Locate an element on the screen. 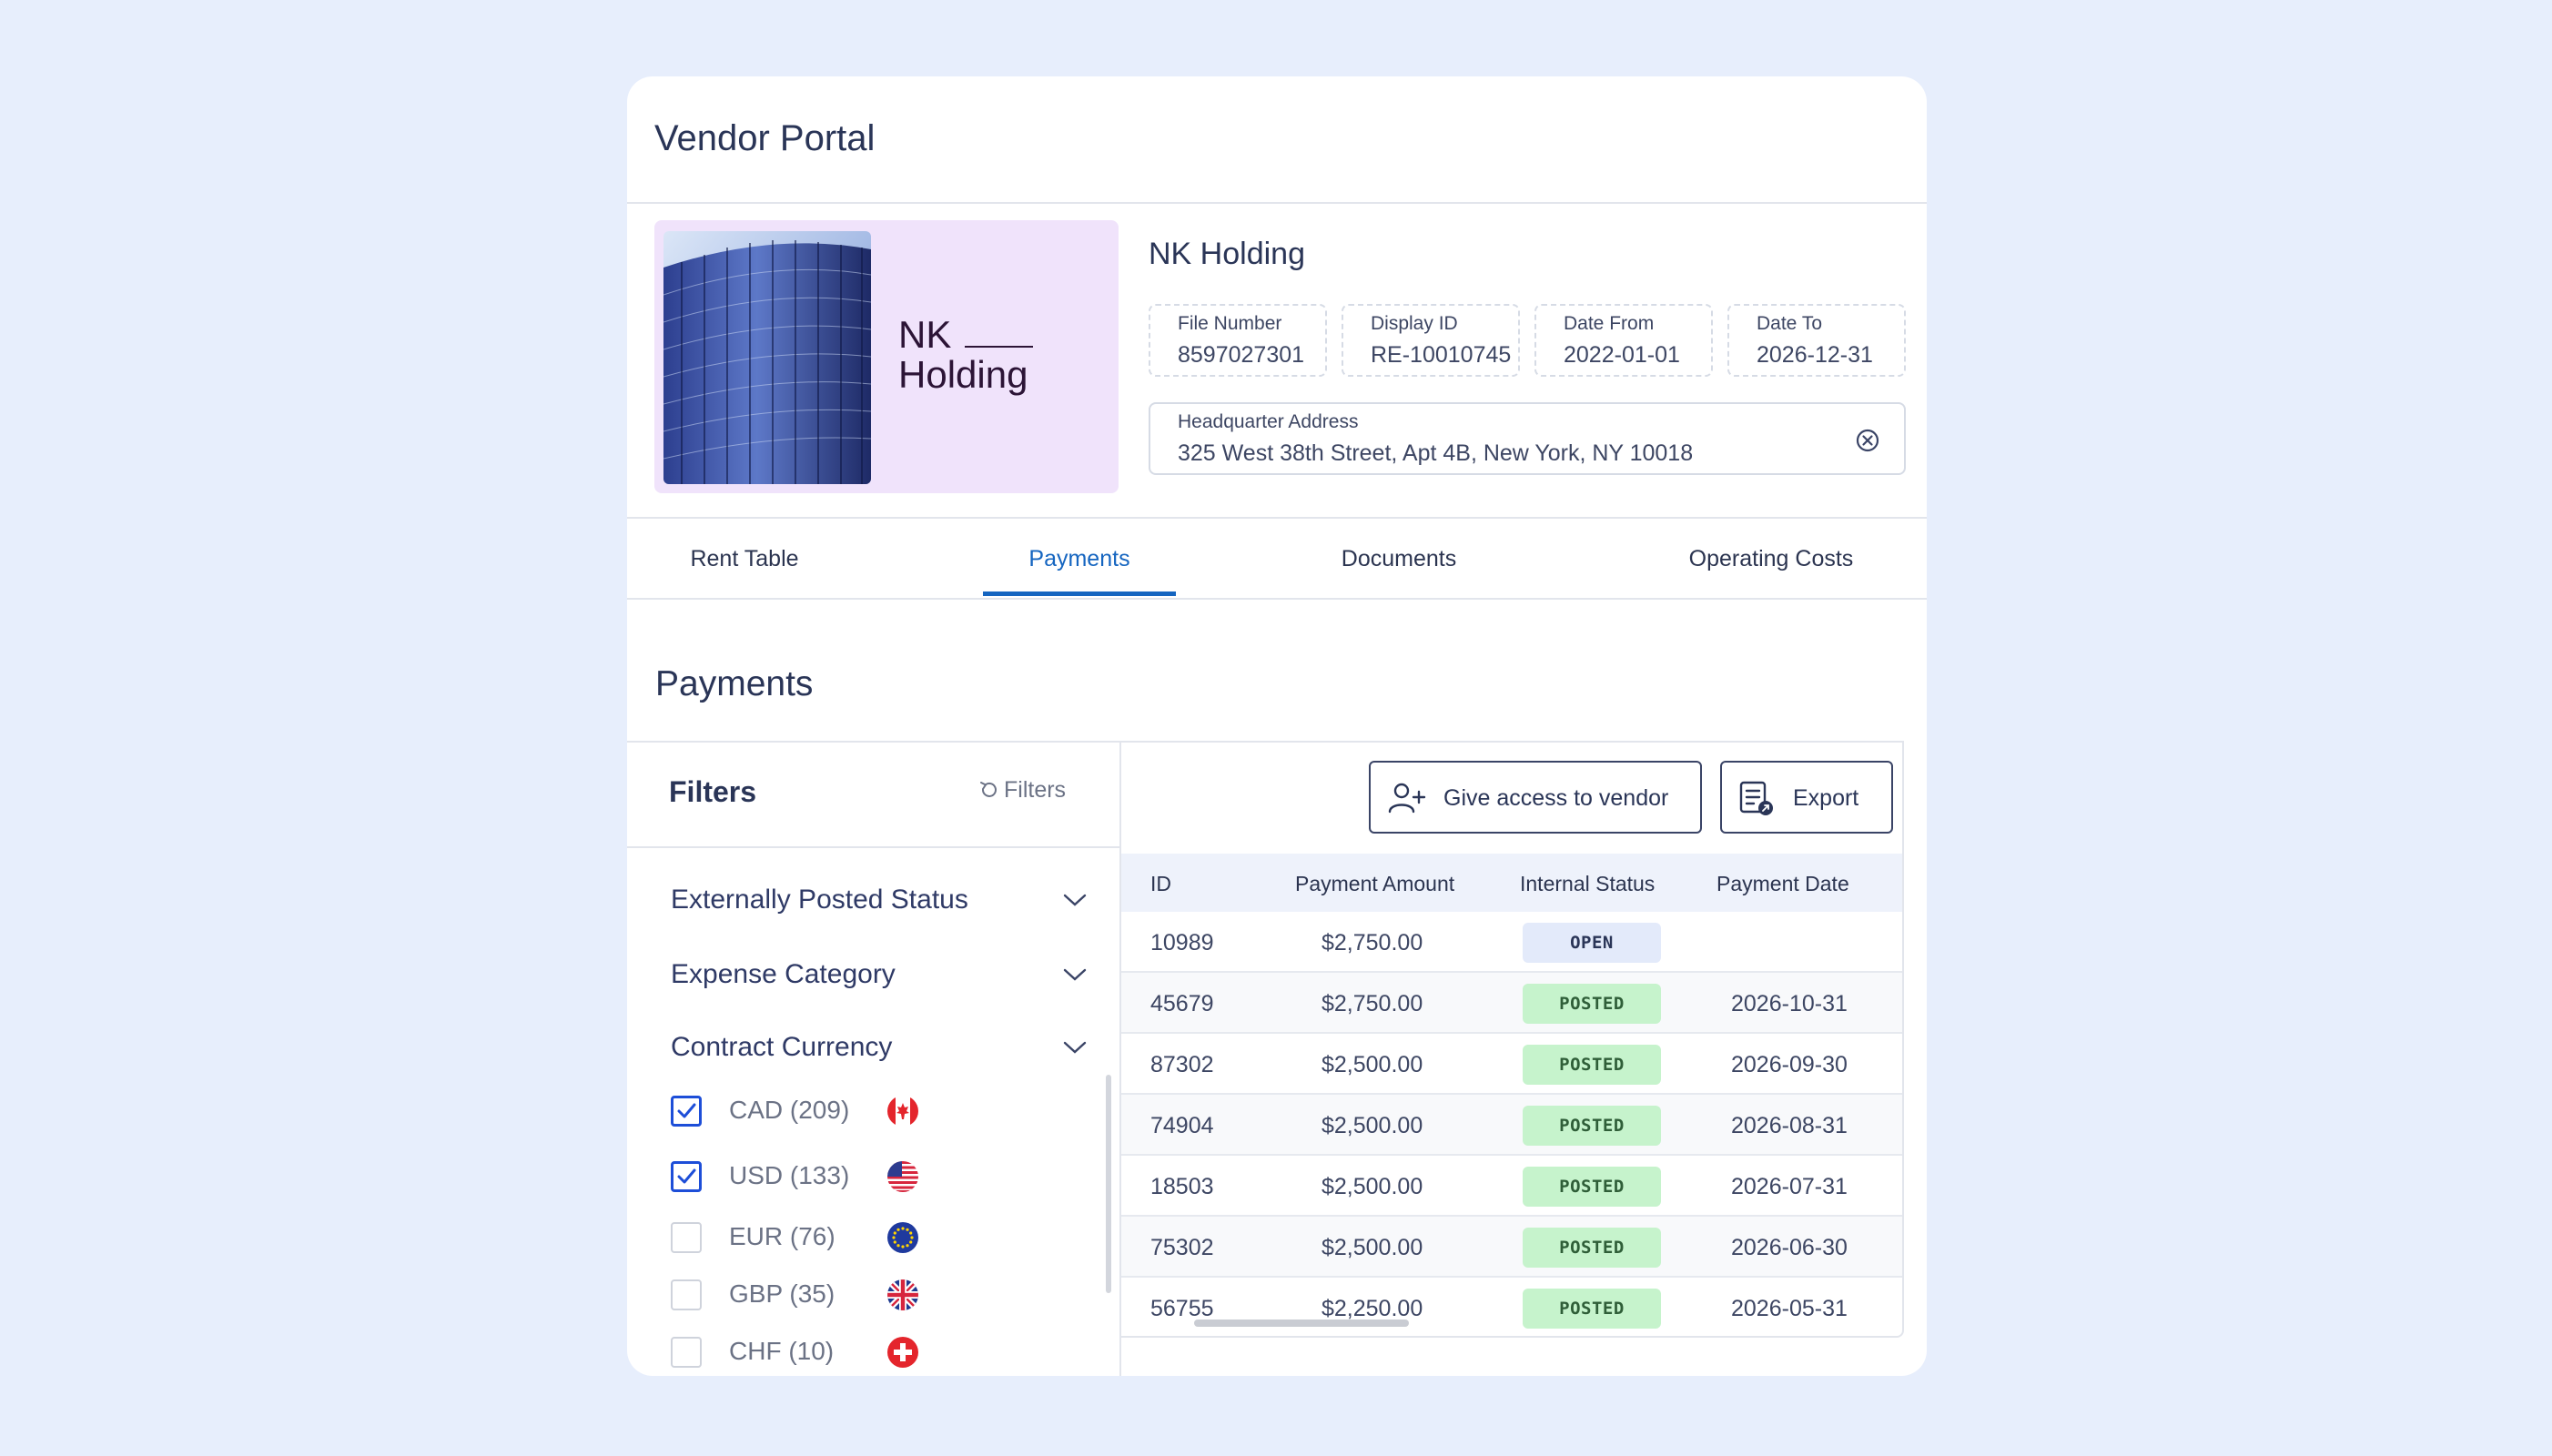 Image resolution: width=2552 pixels, height=1456 pixels. vendor-logo: NK Holding is located at coordinates (886, 357).